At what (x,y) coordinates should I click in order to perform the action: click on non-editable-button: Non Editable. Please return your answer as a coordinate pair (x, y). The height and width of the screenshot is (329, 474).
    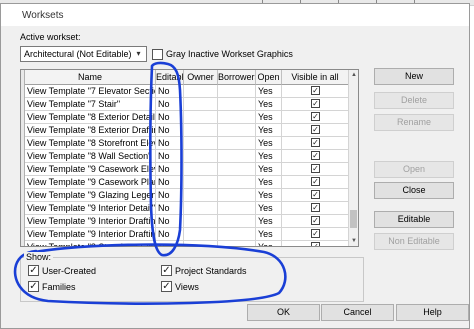
    Looking at the image, I should click on (414, 241).